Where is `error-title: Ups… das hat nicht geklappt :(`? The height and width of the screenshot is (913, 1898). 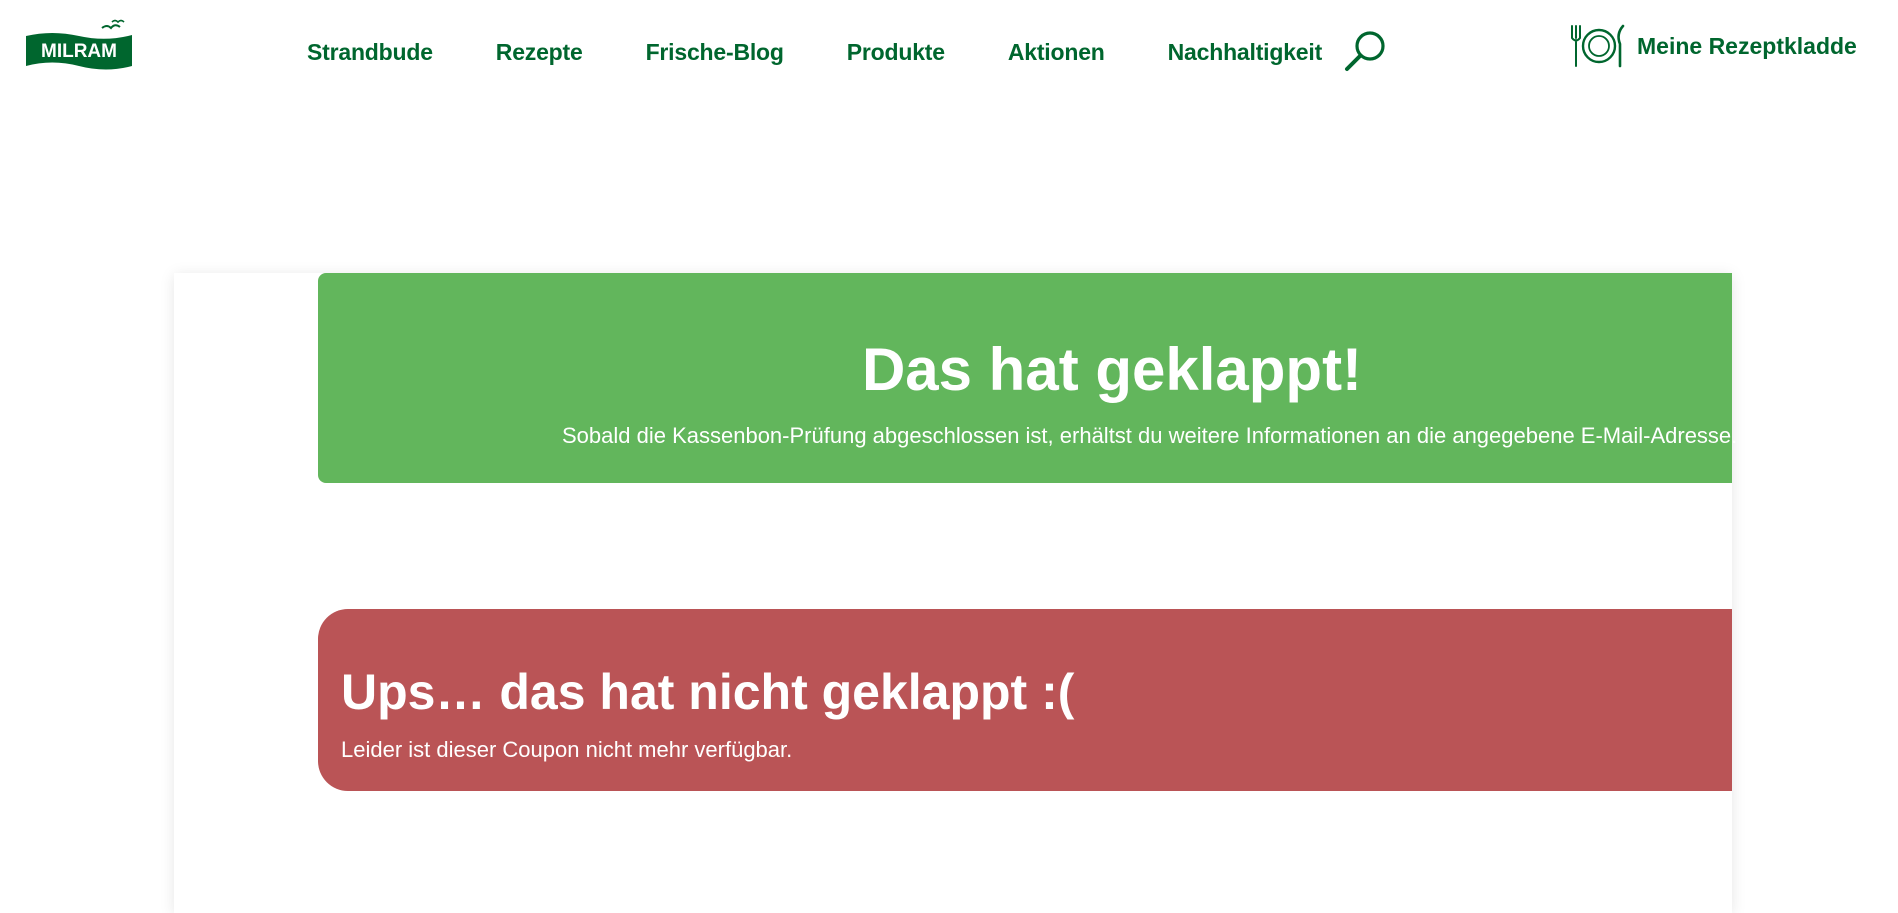 error-title: Ups… das hat nicht geklappt :( is located at coordinates (708, 692).